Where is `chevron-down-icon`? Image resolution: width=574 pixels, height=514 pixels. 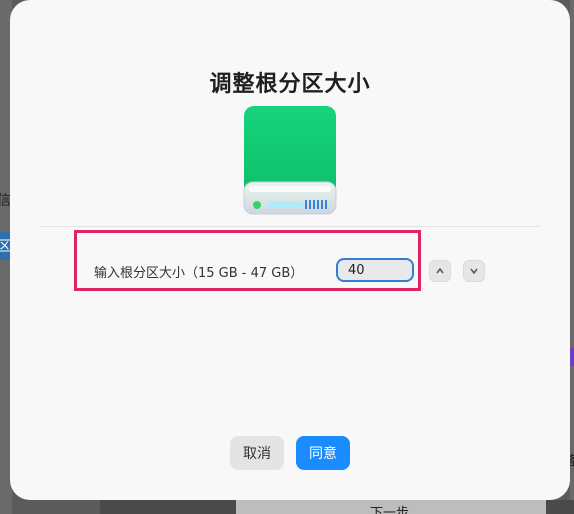
chevron-down-icon is located at coordinates (474, 271).